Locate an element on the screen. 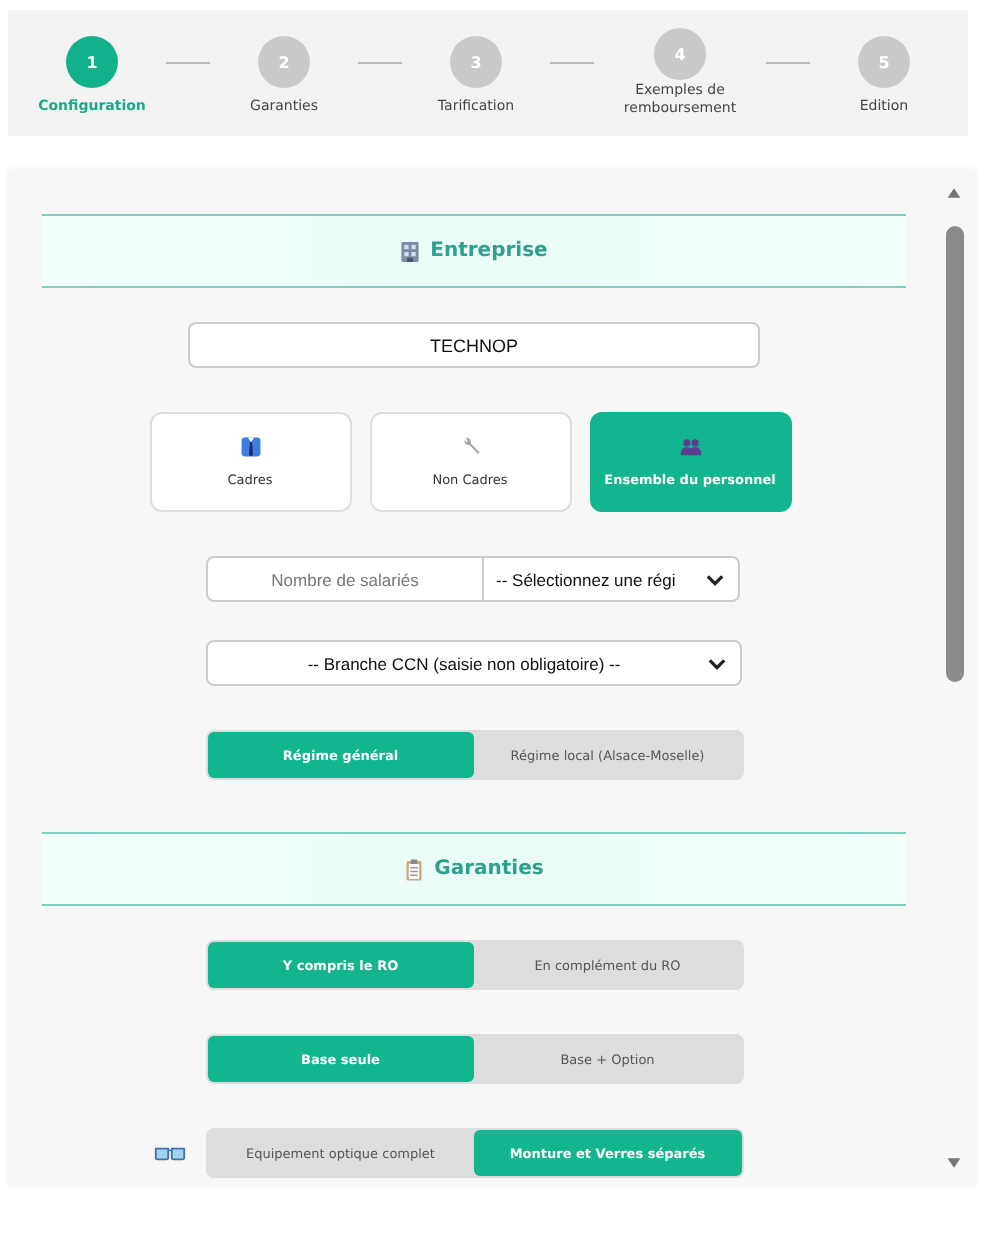 This screenshot has height=1240, width=1000. employees-field: Nombre de salariés is located at coordinates (345, 579).